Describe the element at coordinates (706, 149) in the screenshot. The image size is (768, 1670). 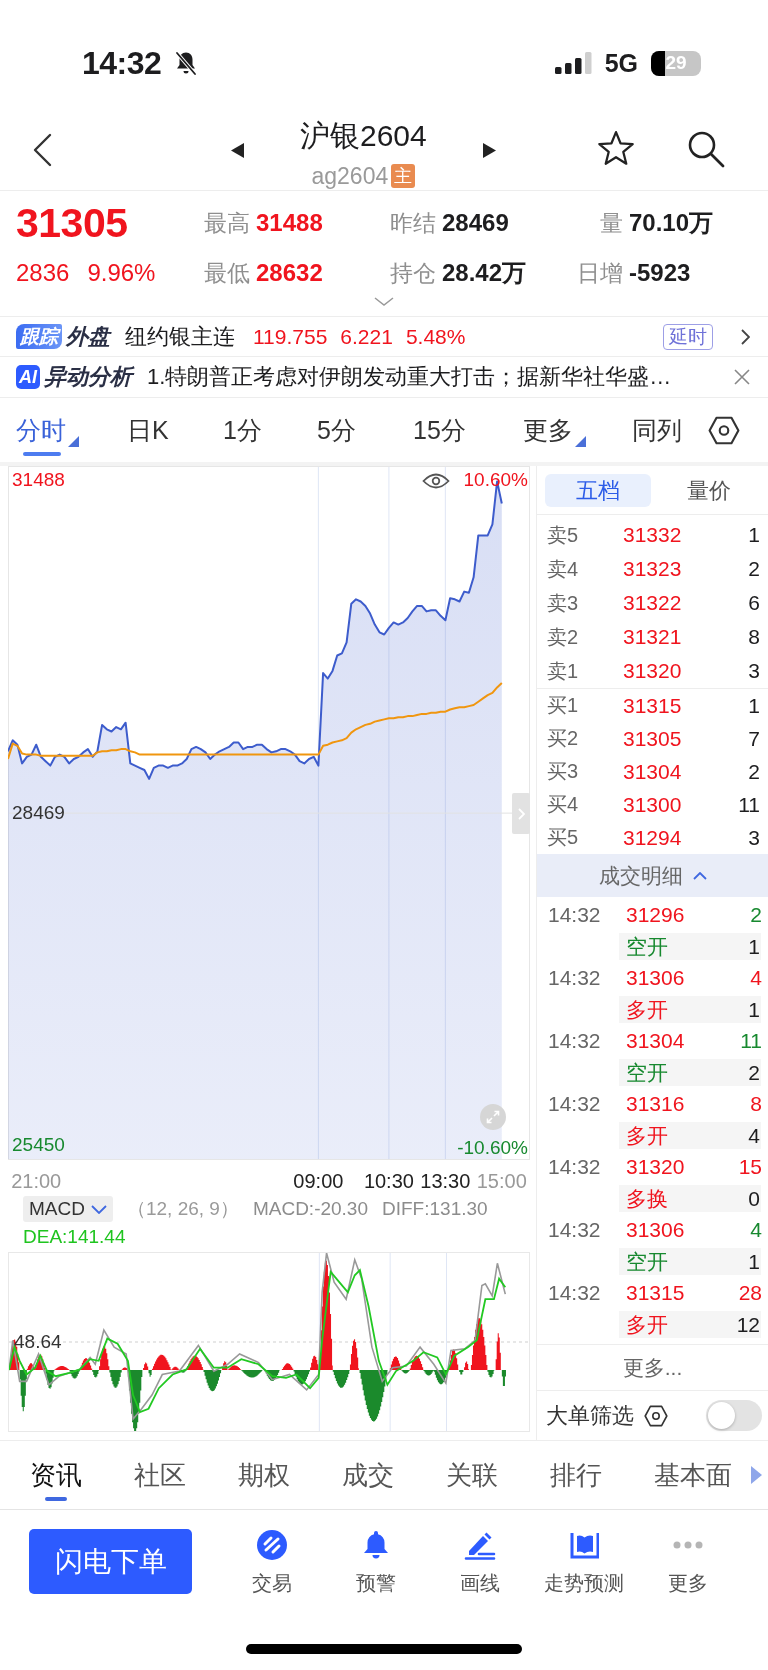
I see `search-icon` at that location.